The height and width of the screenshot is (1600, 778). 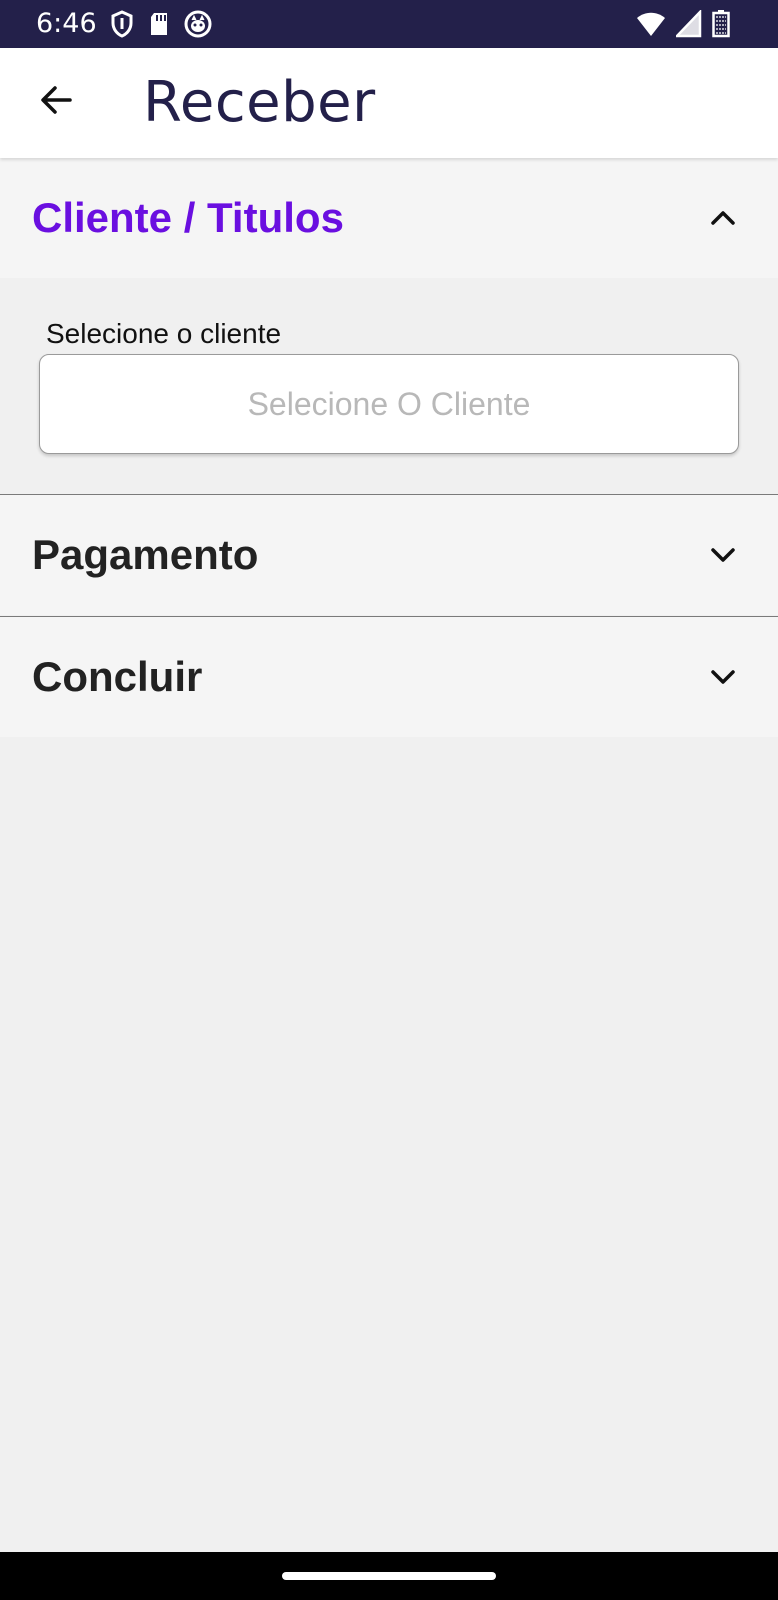 I want to click on section-title: Cliente / Titulos, so click(x=188, y=217).